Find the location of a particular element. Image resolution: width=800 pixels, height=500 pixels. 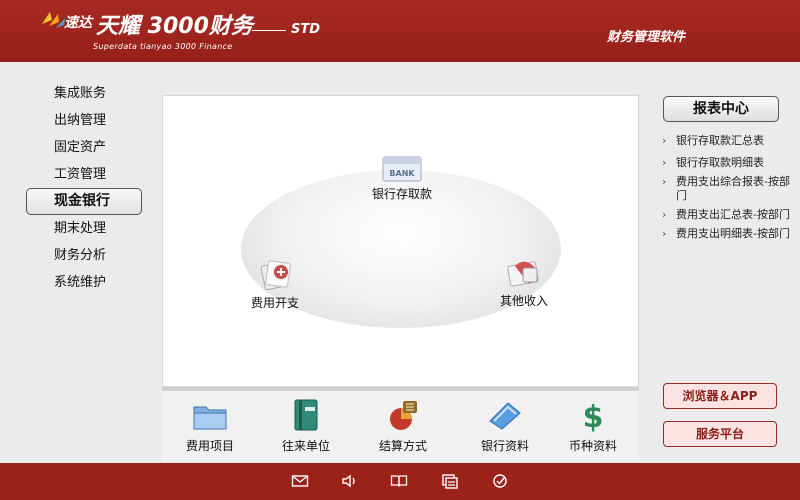

help-book-icon is located at coordinates (399, 481).